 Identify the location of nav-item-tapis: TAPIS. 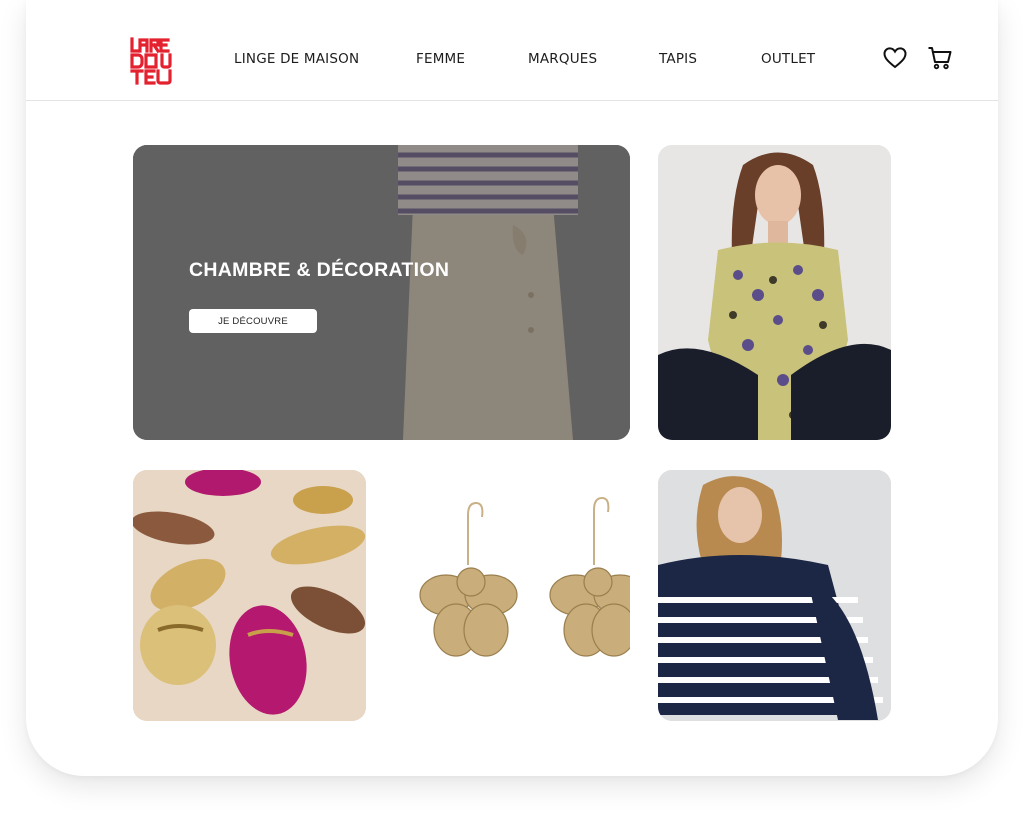
(678, 59).